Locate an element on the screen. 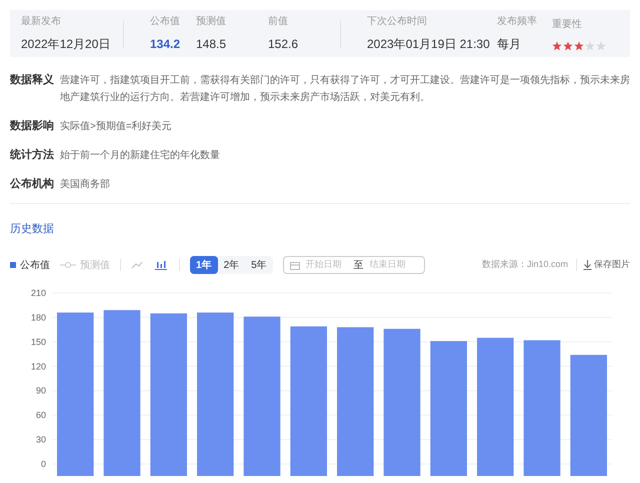  detail-text: 实际值>预期值=利好美元 is located at coordinates (116, 127).